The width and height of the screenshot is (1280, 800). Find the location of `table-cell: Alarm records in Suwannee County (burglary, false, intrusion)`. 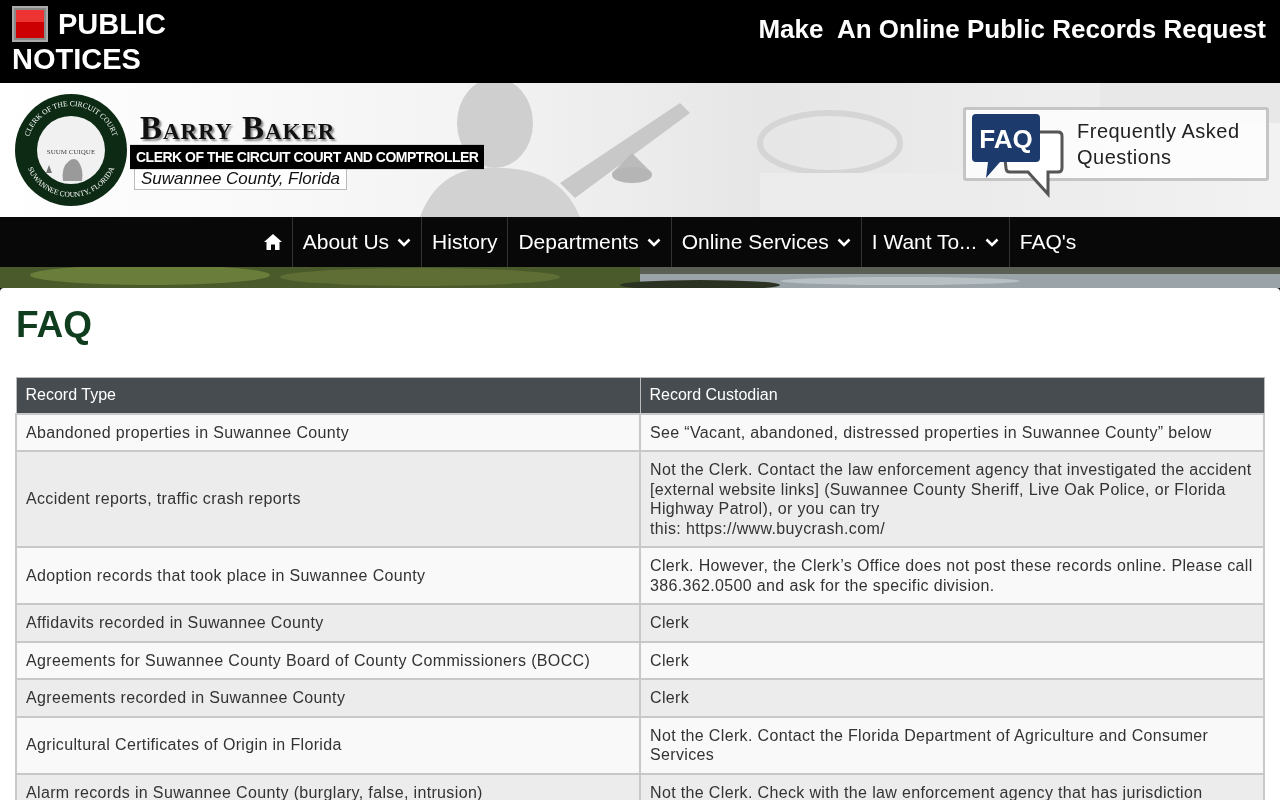

table-cell: Alarm records in Suwannee County (burglary, false, intrusion) is located at coordinates (328, 786).